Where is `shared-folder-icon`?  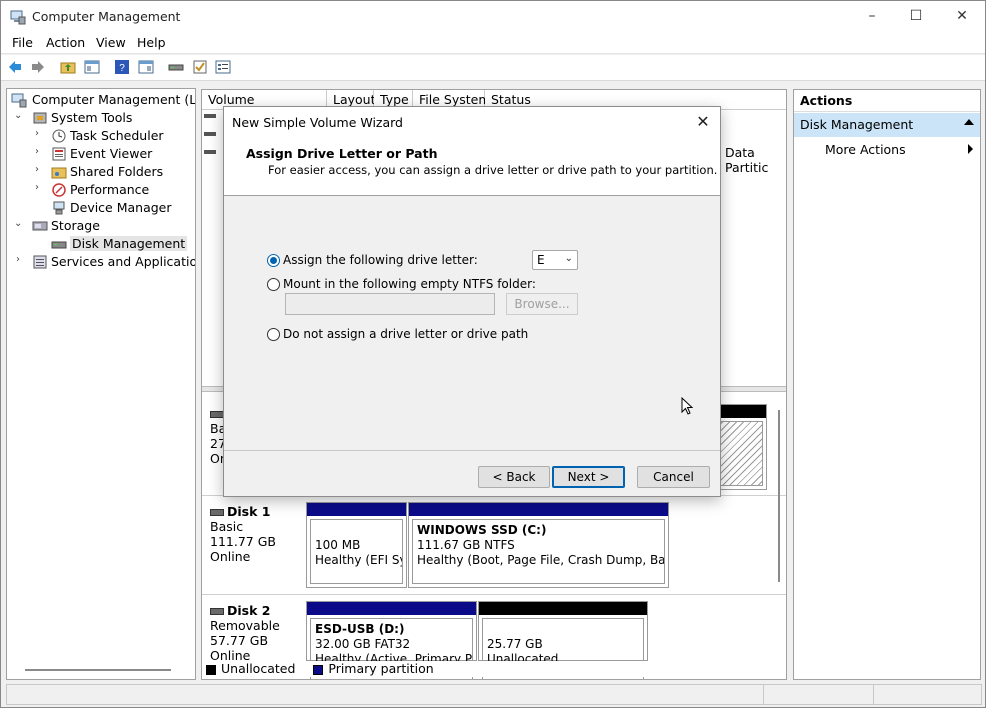 shared-folder-icon is located at coordinates (59, 173).